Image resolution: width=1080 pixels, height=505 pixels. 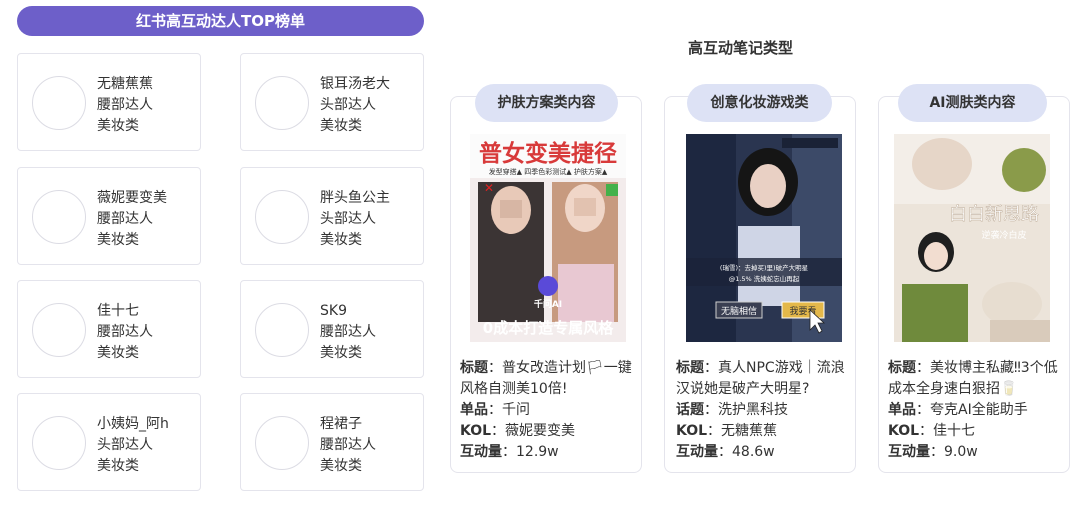 I want to click on note-kol: 佳十七, so click(x=954, y=431).